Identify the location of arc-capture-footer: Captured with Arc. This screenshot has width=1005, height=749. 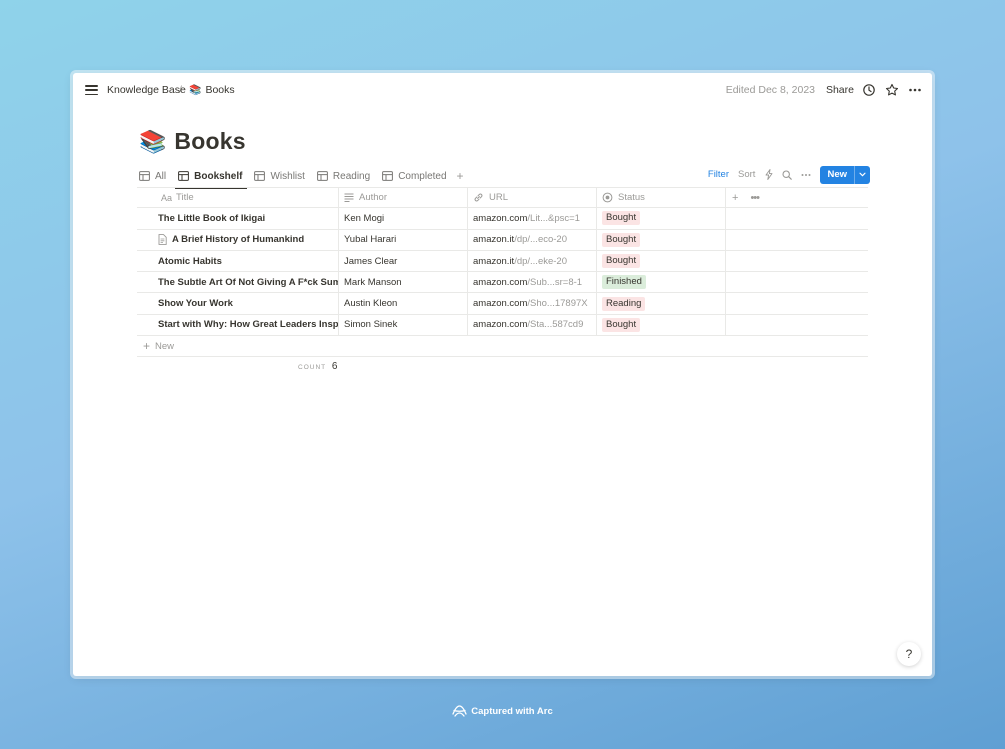
(502, 711).